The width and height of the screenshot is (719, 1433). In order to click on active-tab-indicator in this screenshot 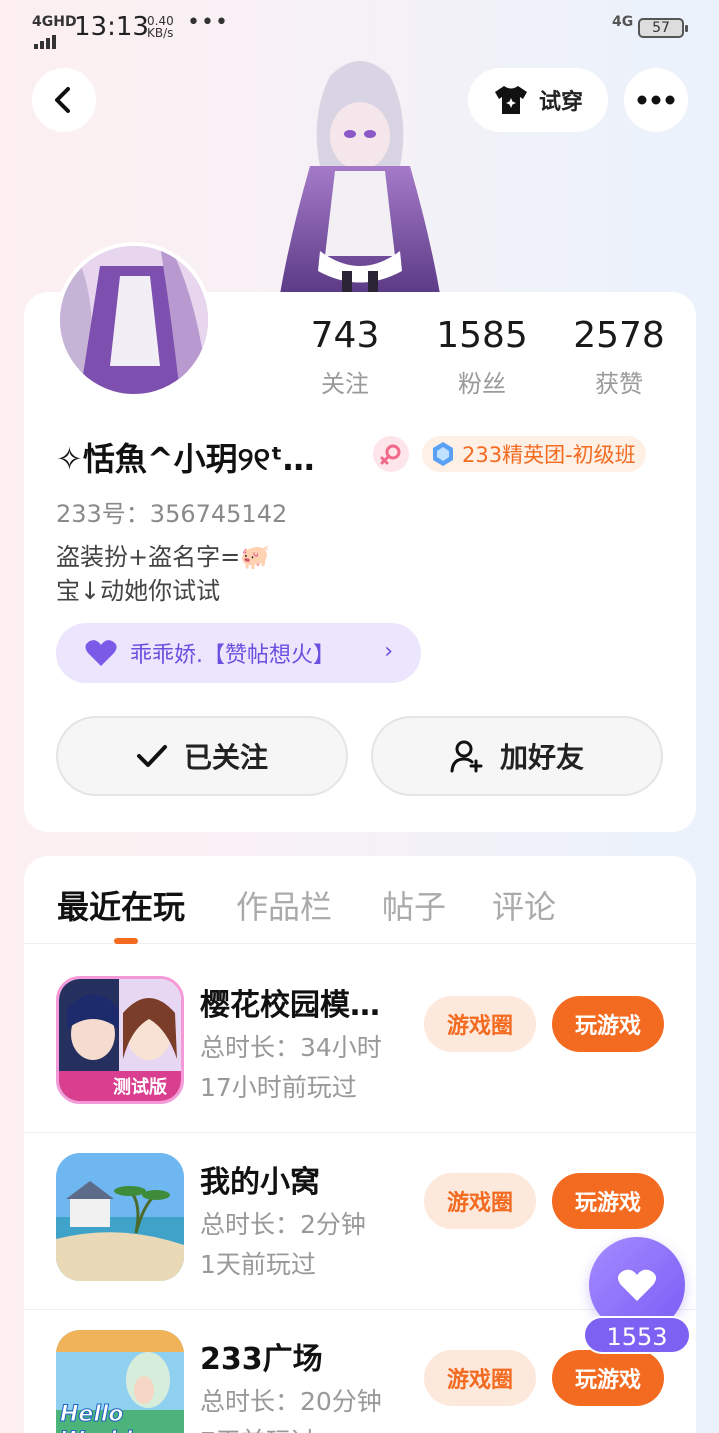, I will do `click(126, 941)`.